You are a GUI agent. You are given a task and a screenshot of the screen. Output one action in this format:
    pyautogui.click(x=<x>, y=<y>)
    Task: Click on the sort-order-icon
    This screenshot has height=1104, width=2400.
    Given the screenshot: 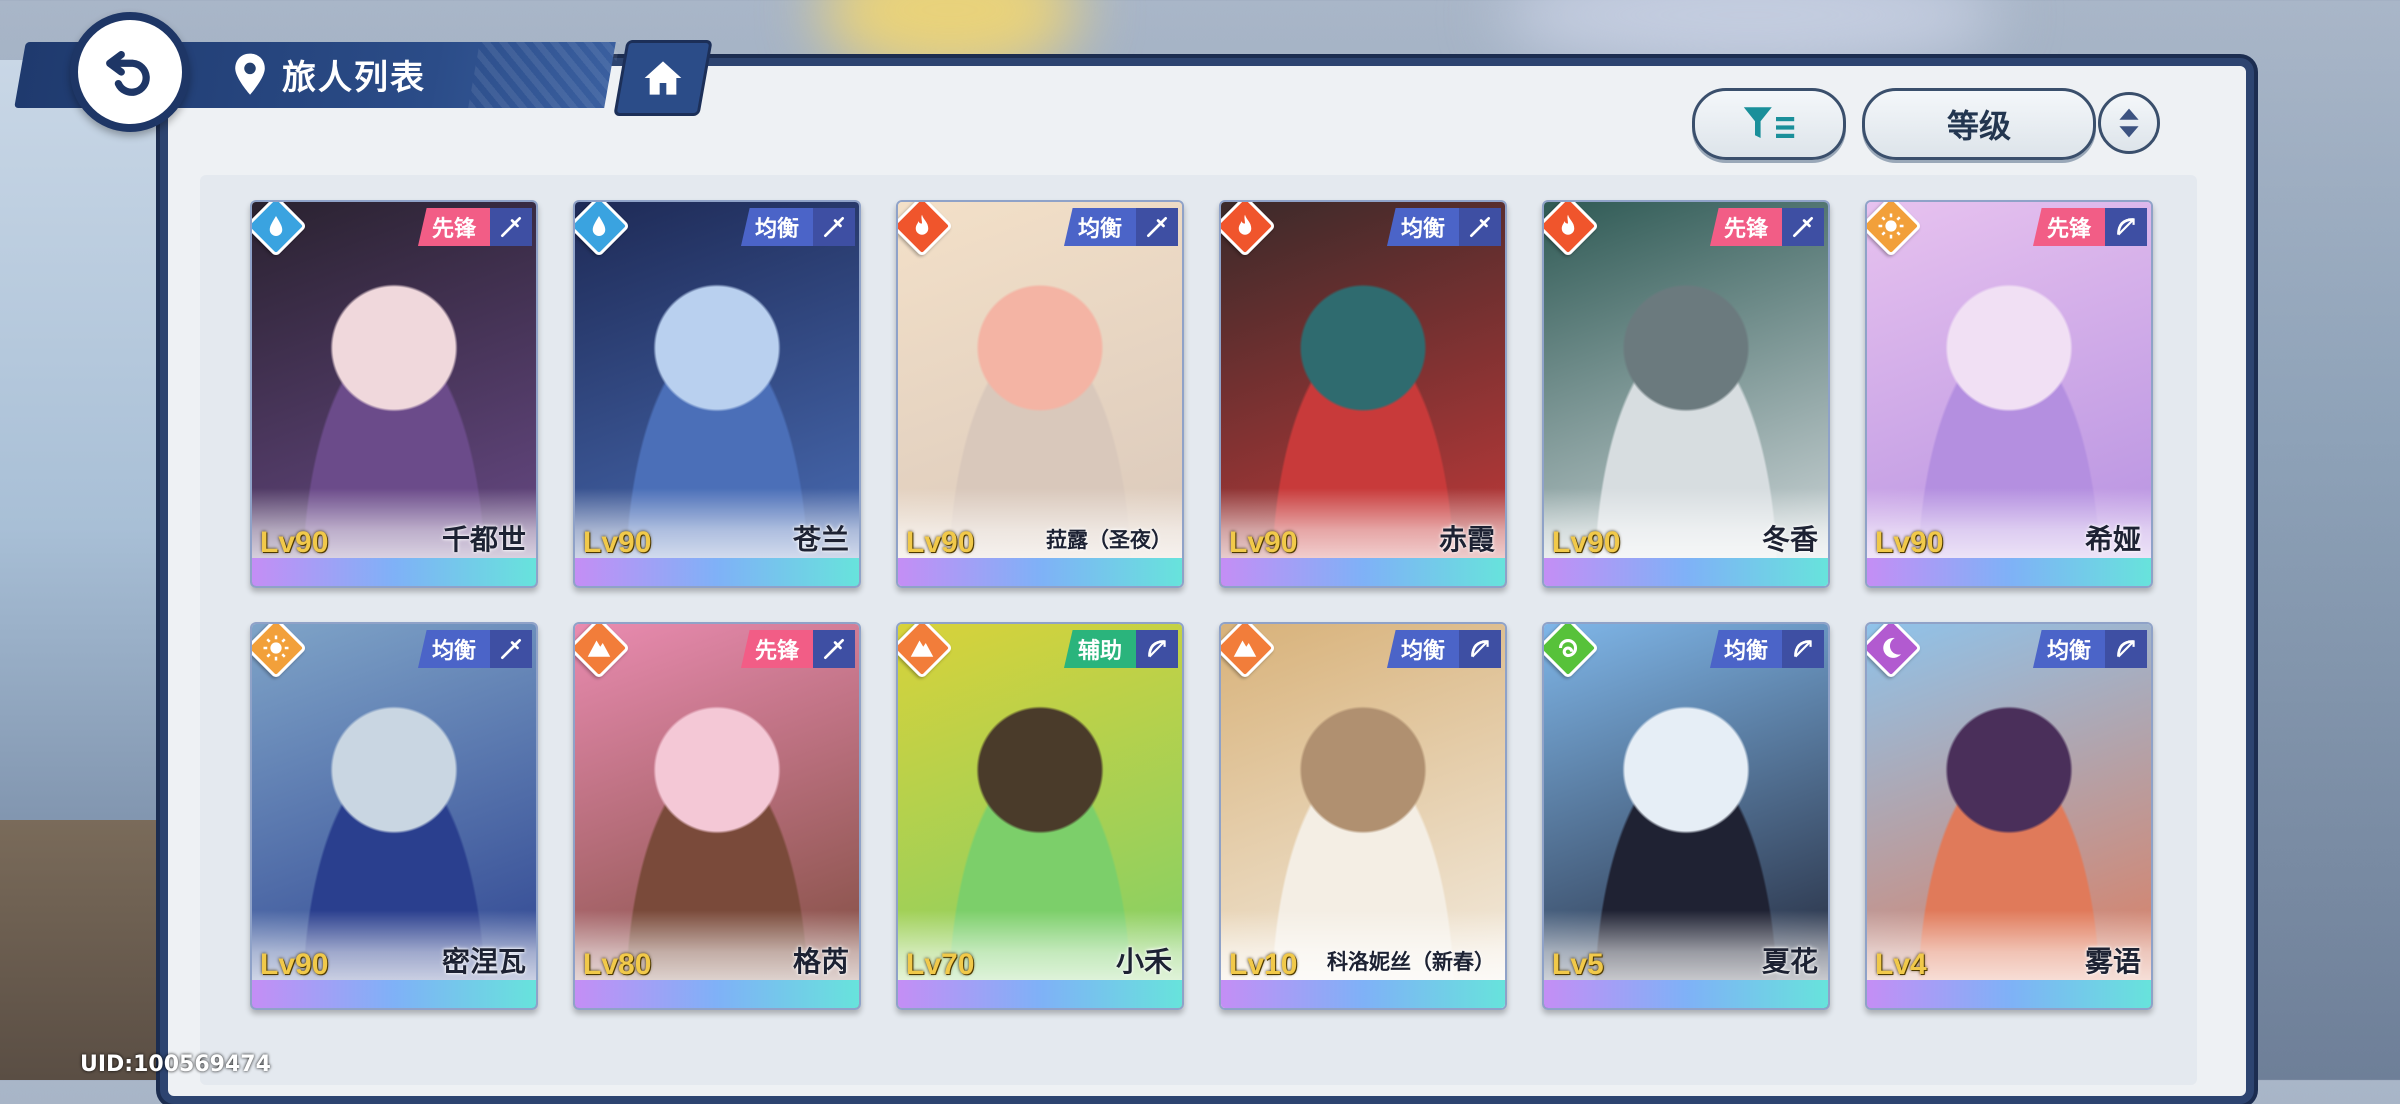 What is the action you would take?
    pyautogui.click(x=2129, y=123)
    